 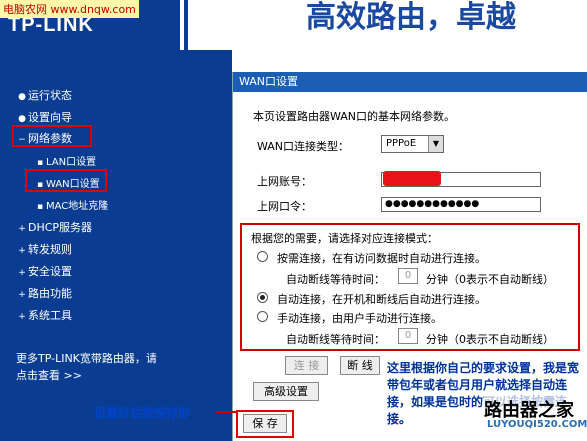 I want to click on sidebar-item-forwarding: + 转发规则, so click(x=44, y=249).